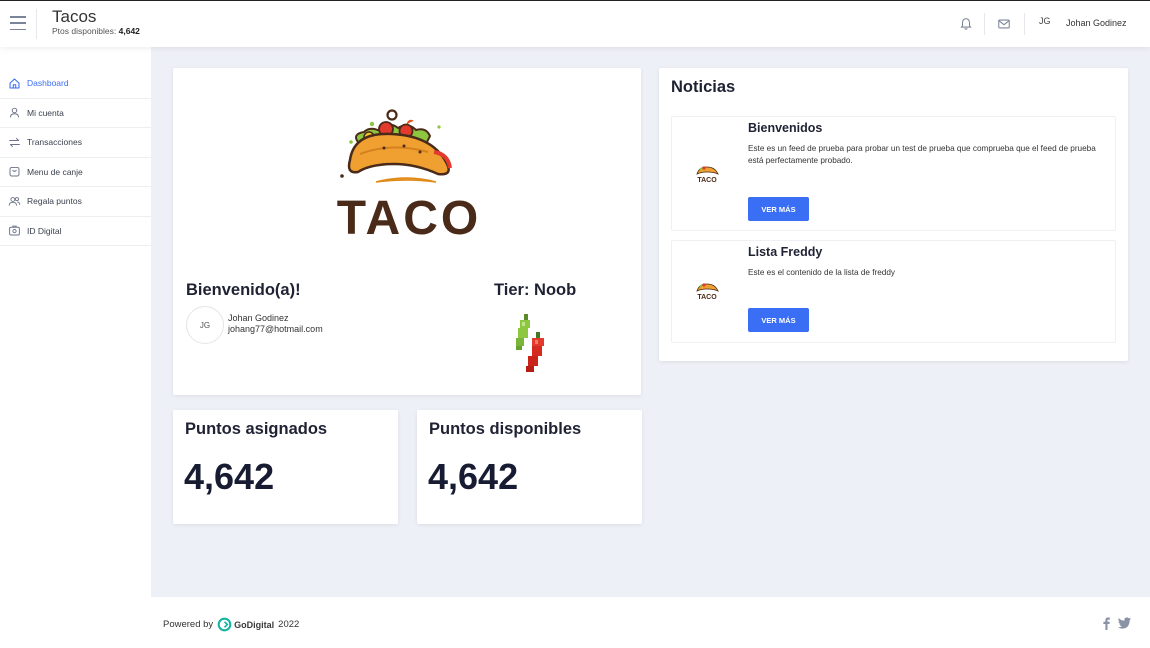 The width and height of the screenshot is (1150, 648). I want to click on sidebar-item-transacciones: Transacciones, so click(75, 143).